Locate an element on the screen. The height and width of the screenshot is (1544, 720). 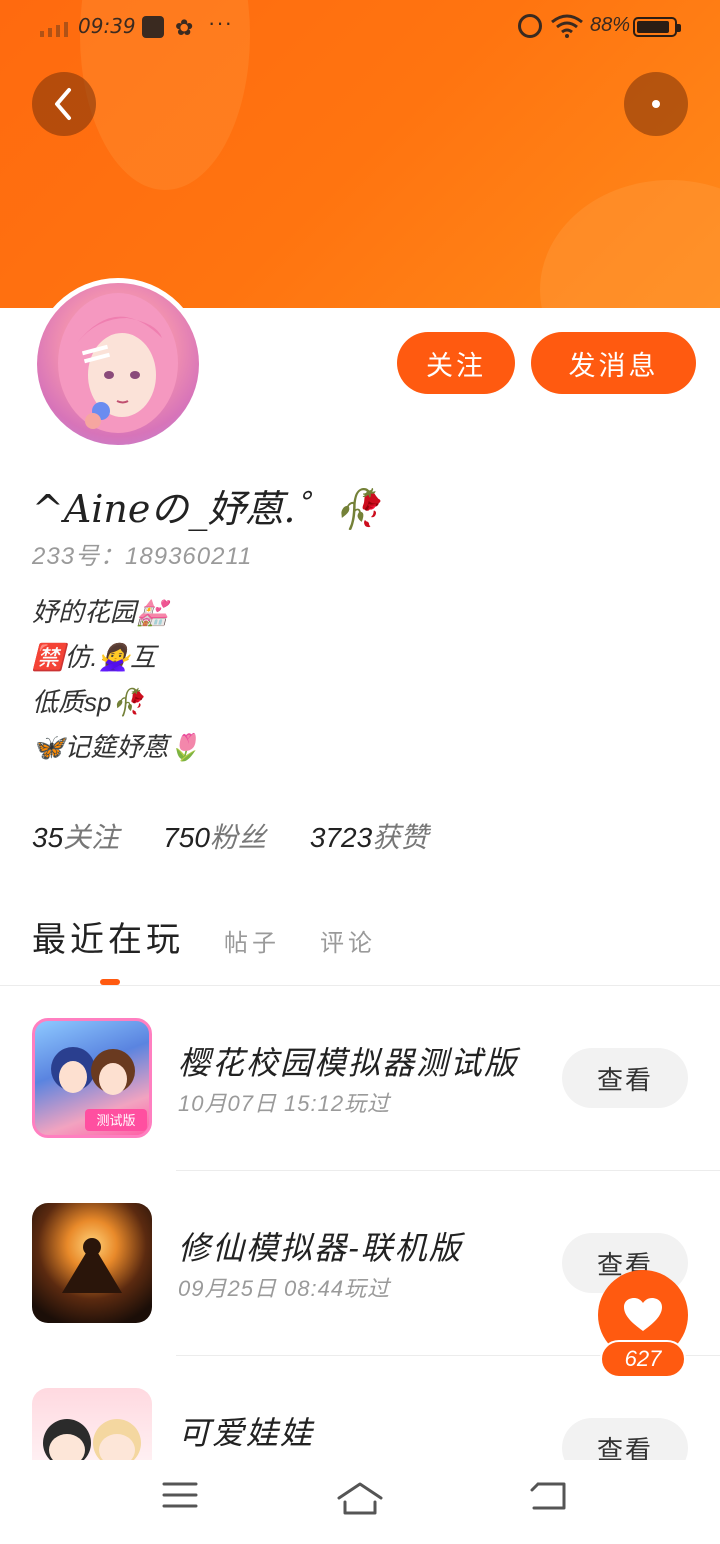
more-button is located at coordinates (656, 104).